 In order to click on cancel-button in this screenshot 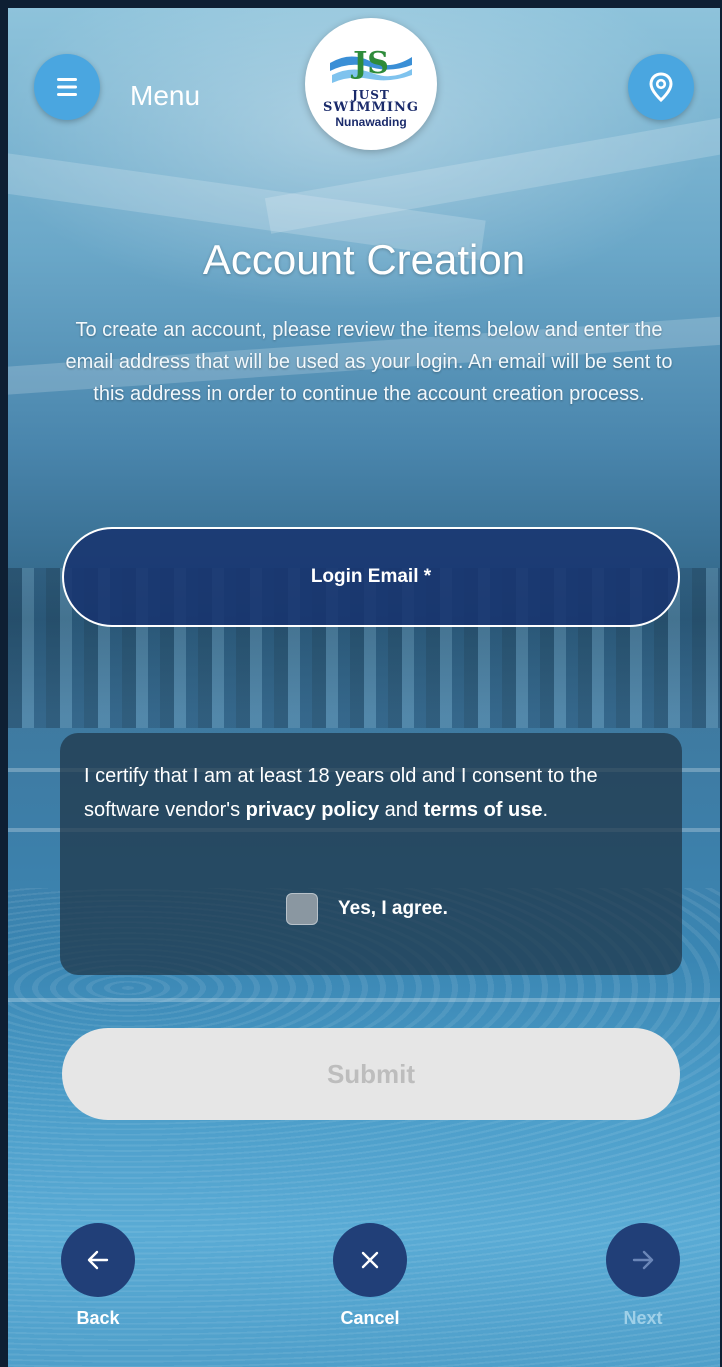, I will do `click(370, 1260)`.